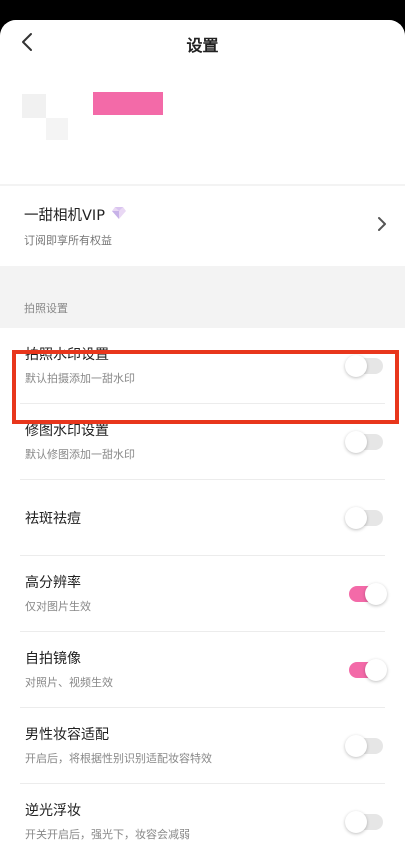 This screenshot has height=844, width=405. Describe the element at coordinates (53, 659) in the screenshot. I see `setting-title: 自拍镜像` at that location.